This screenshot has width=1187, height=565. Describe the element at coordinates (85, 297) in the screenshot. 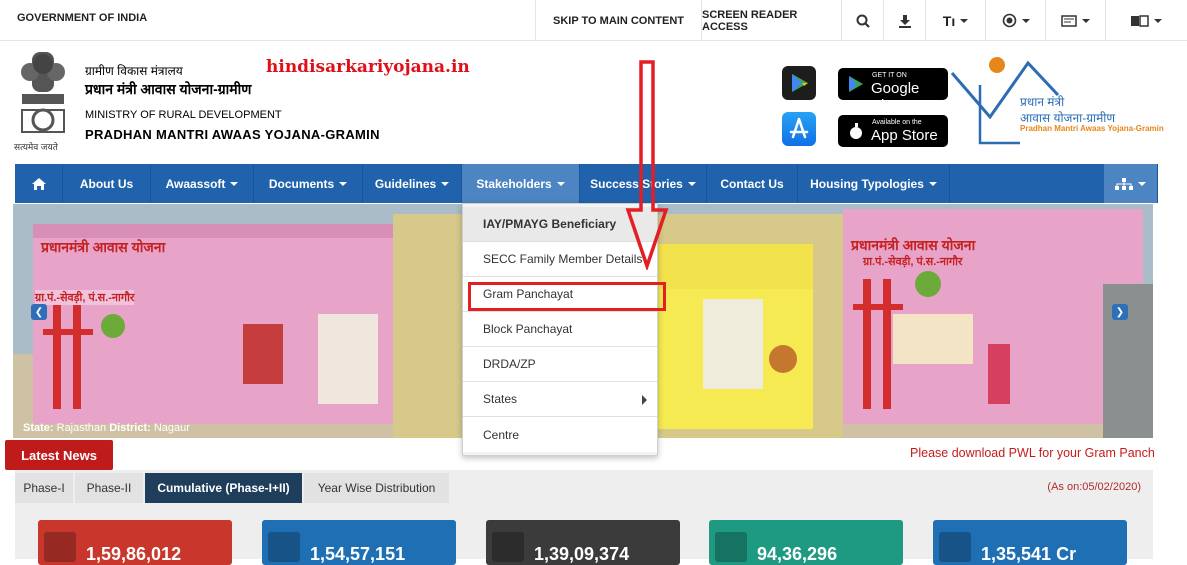

I see `house-subtext-left: ग्रा.पं.-सेवड़ी, पं.स.-नागौर` at that location.